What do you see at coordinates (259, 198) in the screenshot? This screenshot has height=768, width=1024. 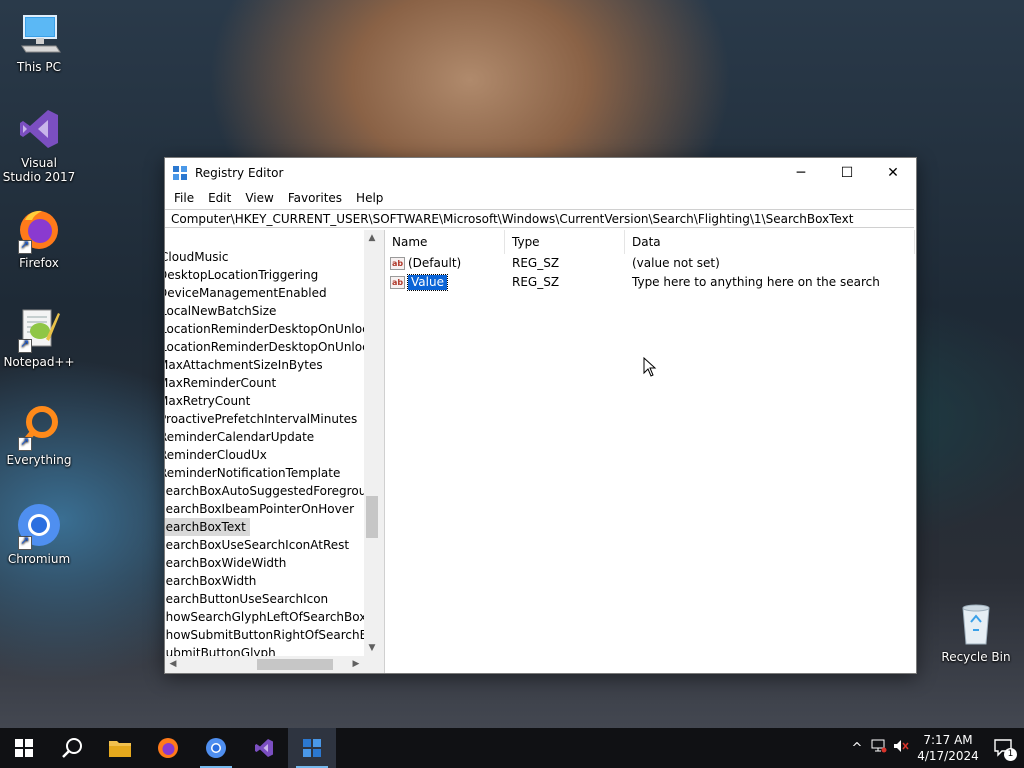 I see `menu-view: View` at bounding box center [259, 198].